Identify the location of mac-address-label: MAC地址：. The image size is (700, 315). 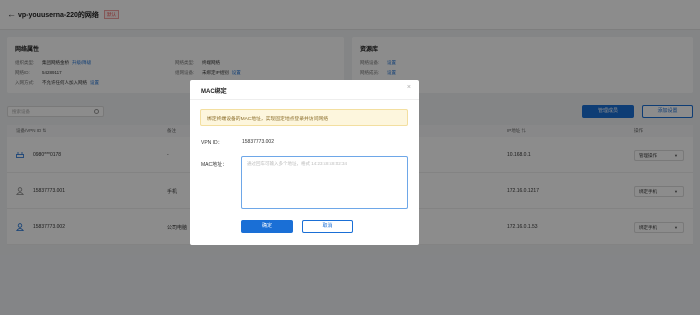
(214, 165).